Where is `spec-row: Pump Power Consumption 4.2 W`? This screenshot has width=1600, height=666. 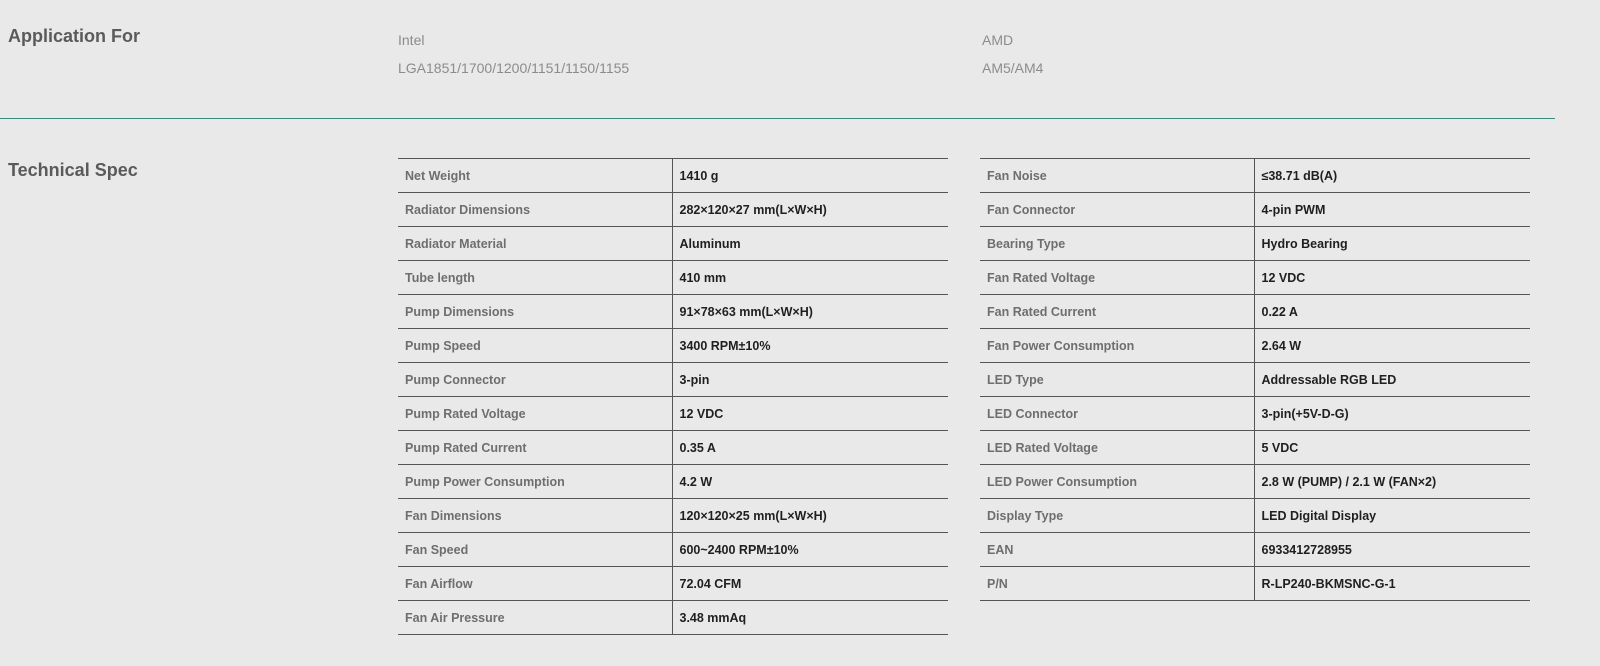
spec-row: Pump Power Consumption 4.2 W is located at coordinates (673, 481).